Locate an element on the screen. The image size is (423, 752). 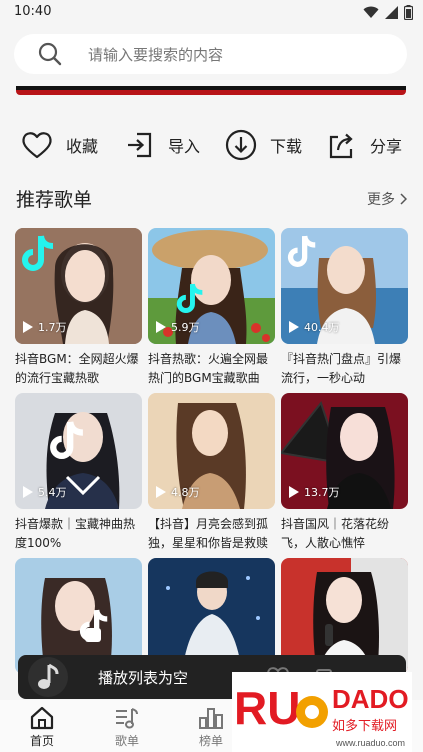
svg-text: 如多下载网 is located at coordinates (364, 726).